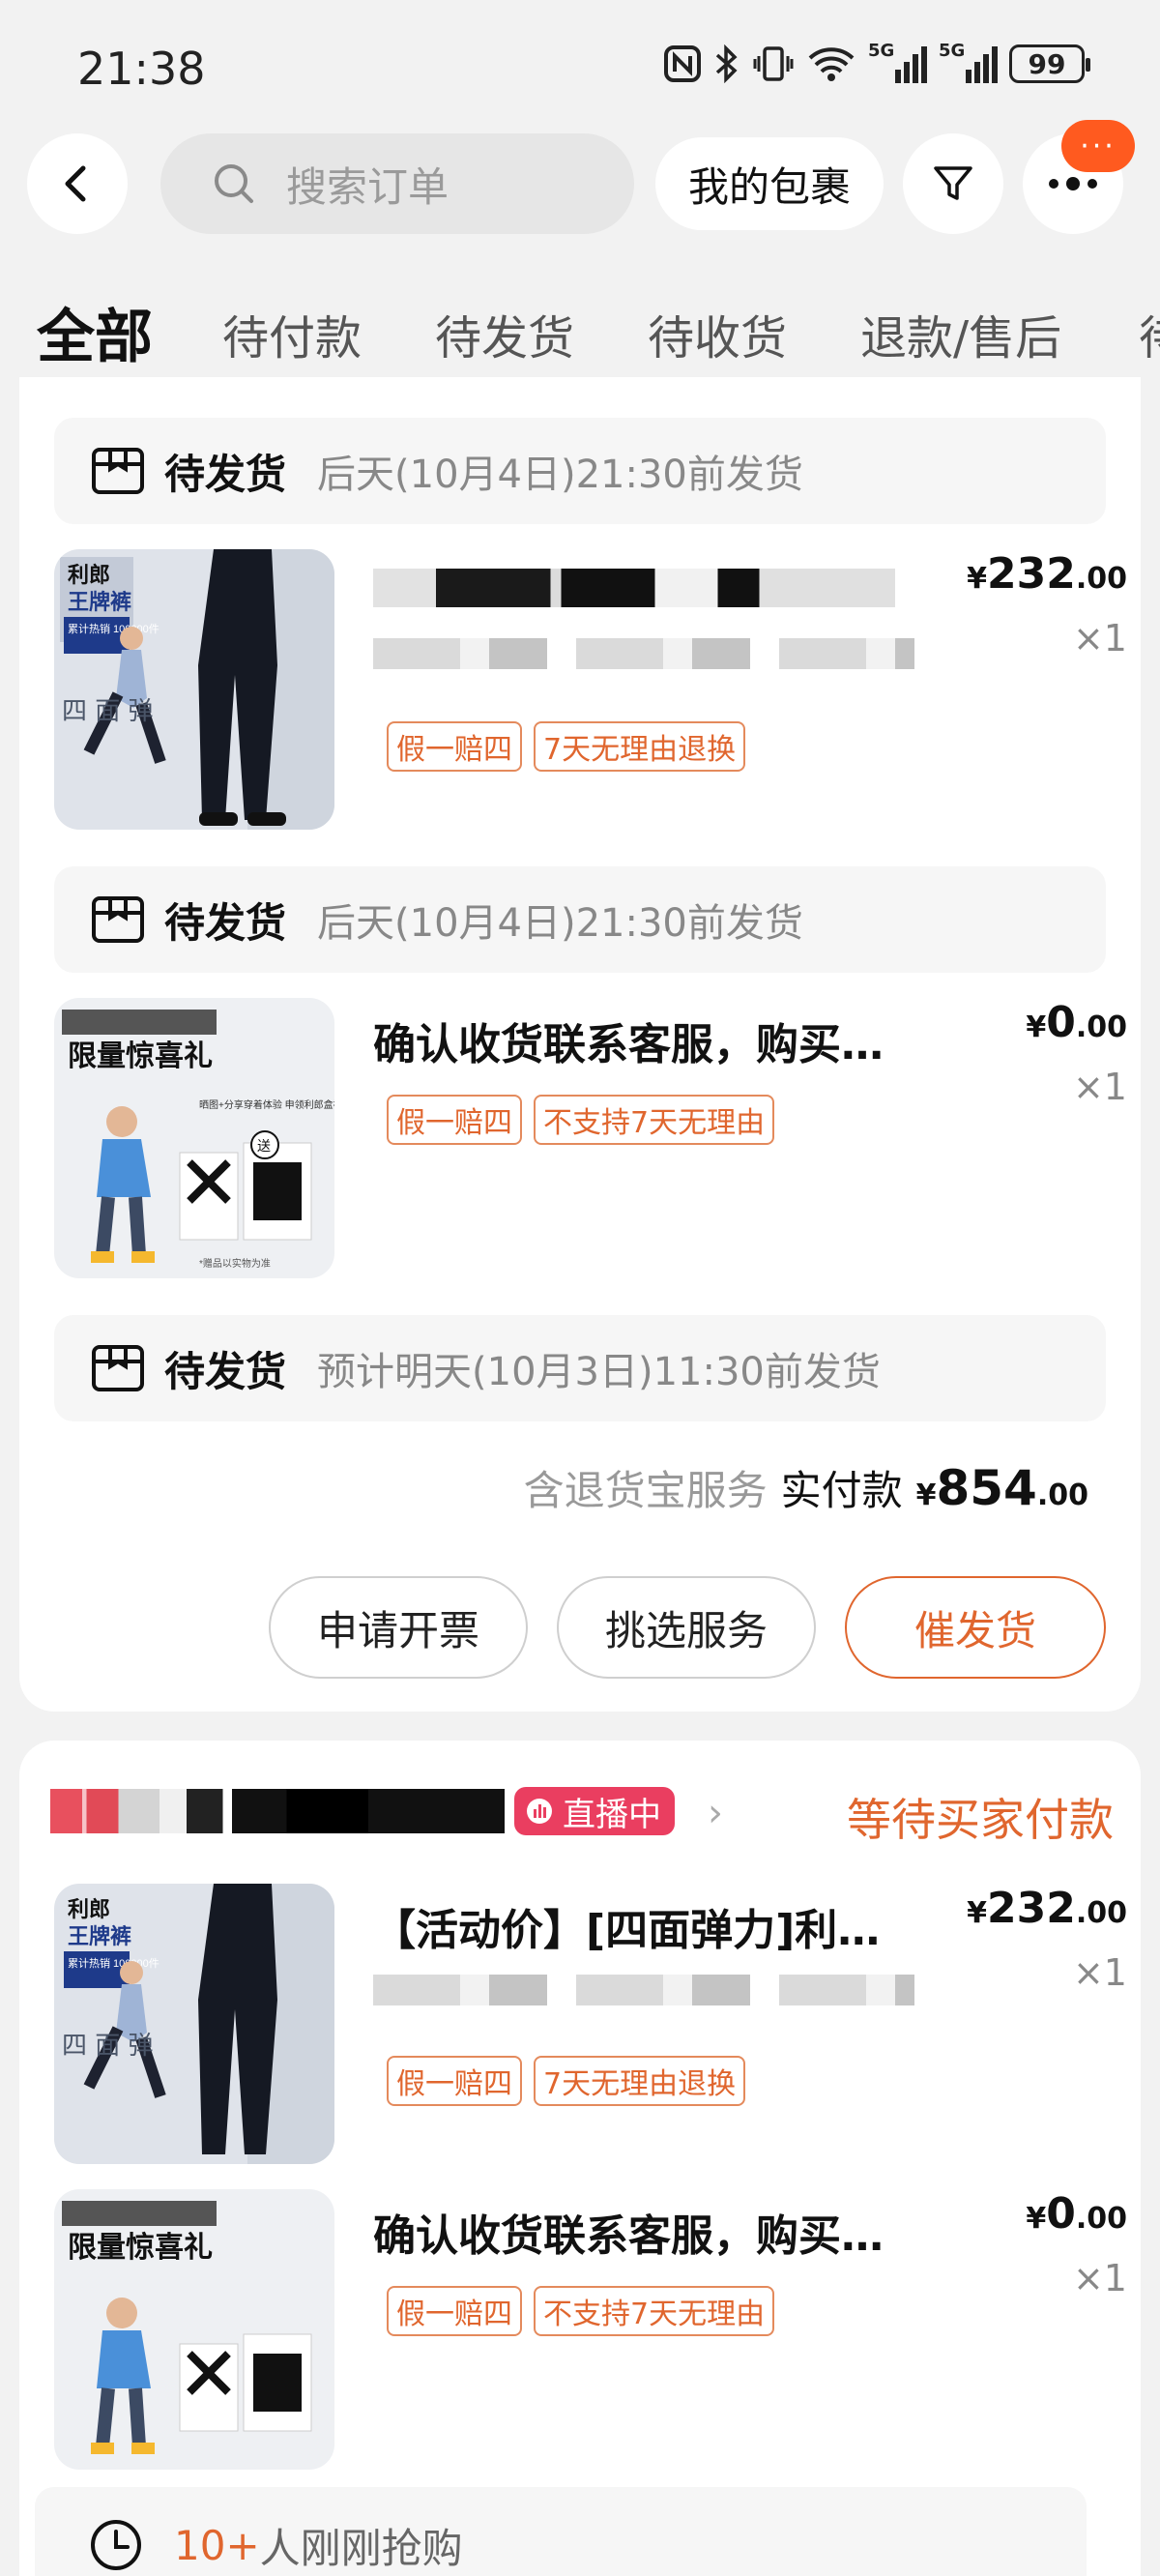 The height and width of the screenshot is (2576, 1160). Describe the element at coordinates (646, 1490) in the screenshot. I see `return-service-label: 含退货宝服务` at that location.